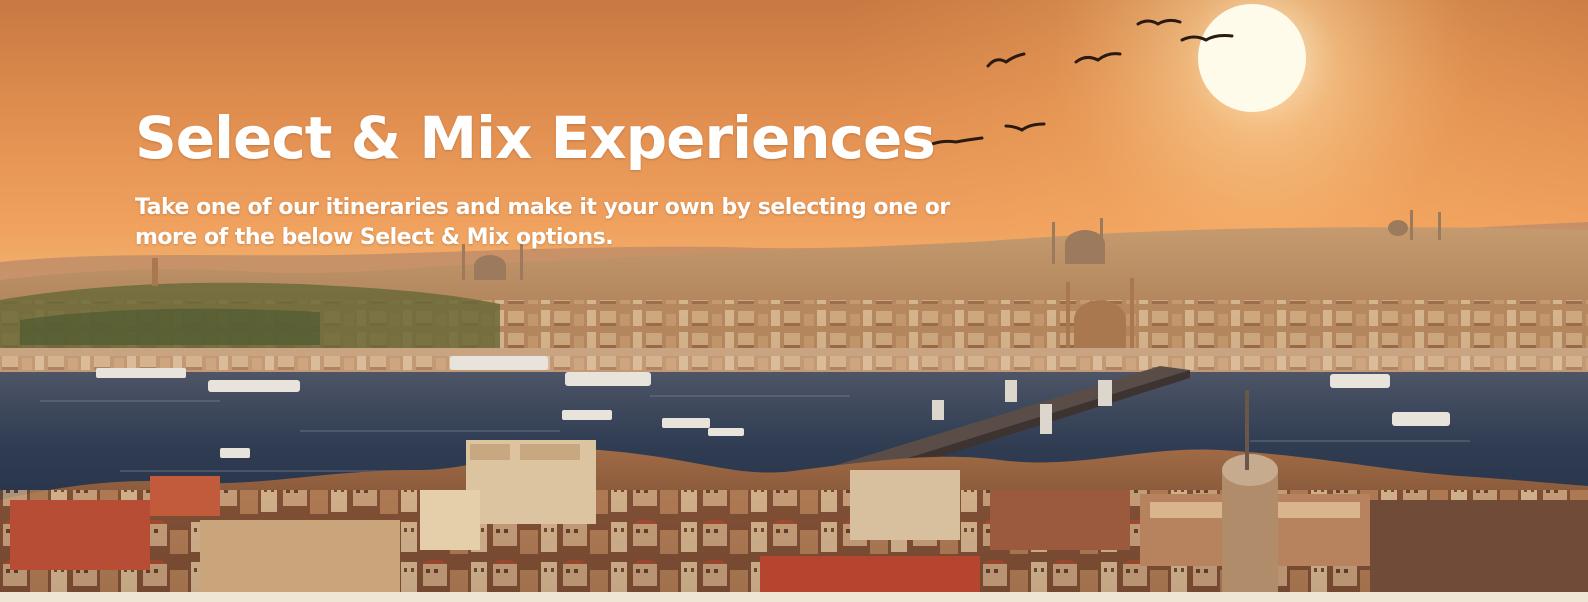 The image size is (1588, 602). What do you see at coordinates (794, 597) in the screenshot?
I see `footer-strip` at bounding box center [794, 597].